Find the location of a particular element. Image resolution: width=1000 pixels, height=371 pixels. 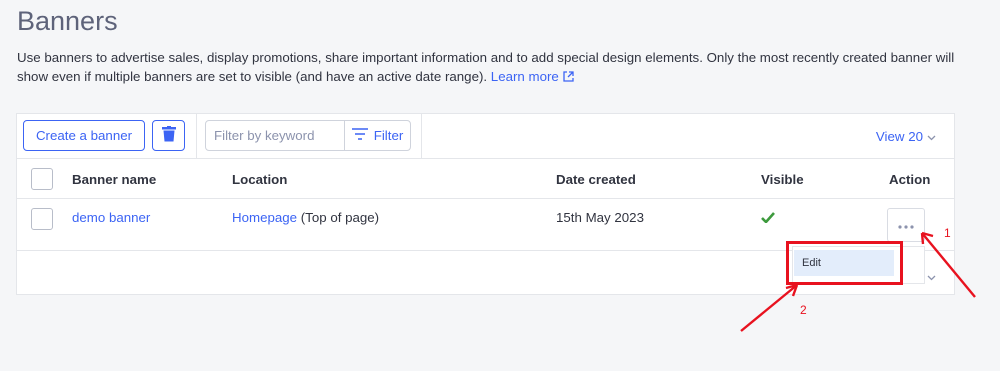

annotation-arrows is located at coordinates (858, 281).